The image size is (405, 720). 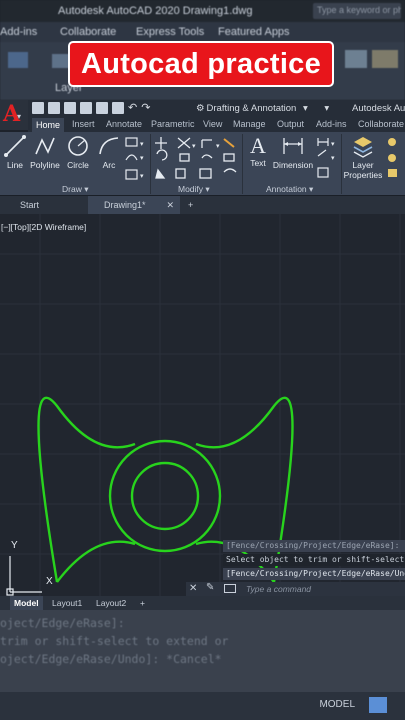 What do you see at coordinates (38, 108) in the screenshot?
I see `new-icon` at bounding box center [38, 108].